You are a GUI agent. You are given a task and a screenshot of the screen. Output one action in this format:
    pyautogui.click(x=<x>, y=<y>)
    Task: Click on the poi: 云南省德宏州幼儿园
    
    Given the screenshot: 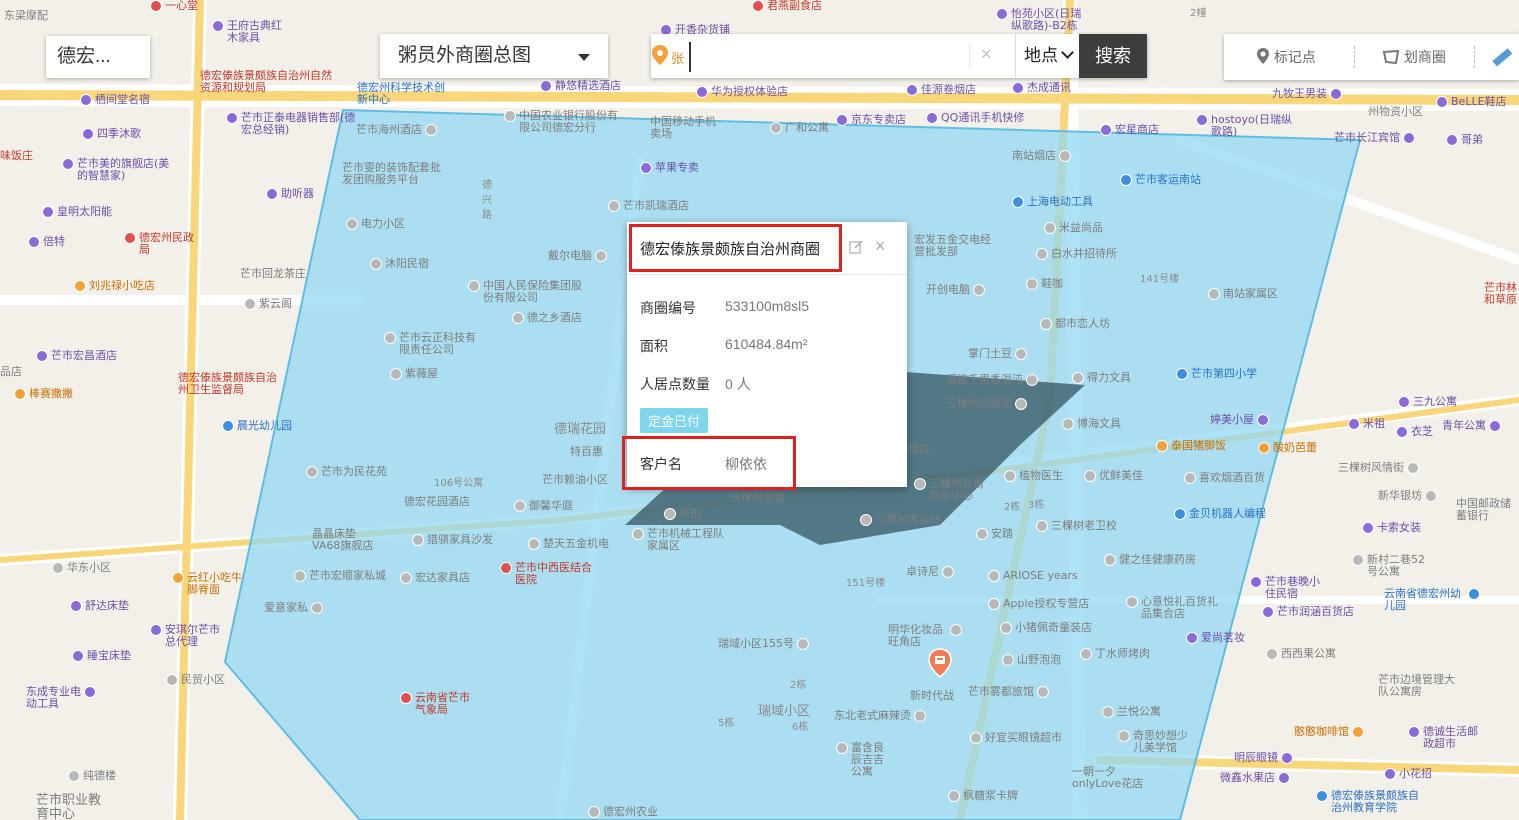 What is the action you would take?
    pyautogui.click(x=1432, y=600)
    